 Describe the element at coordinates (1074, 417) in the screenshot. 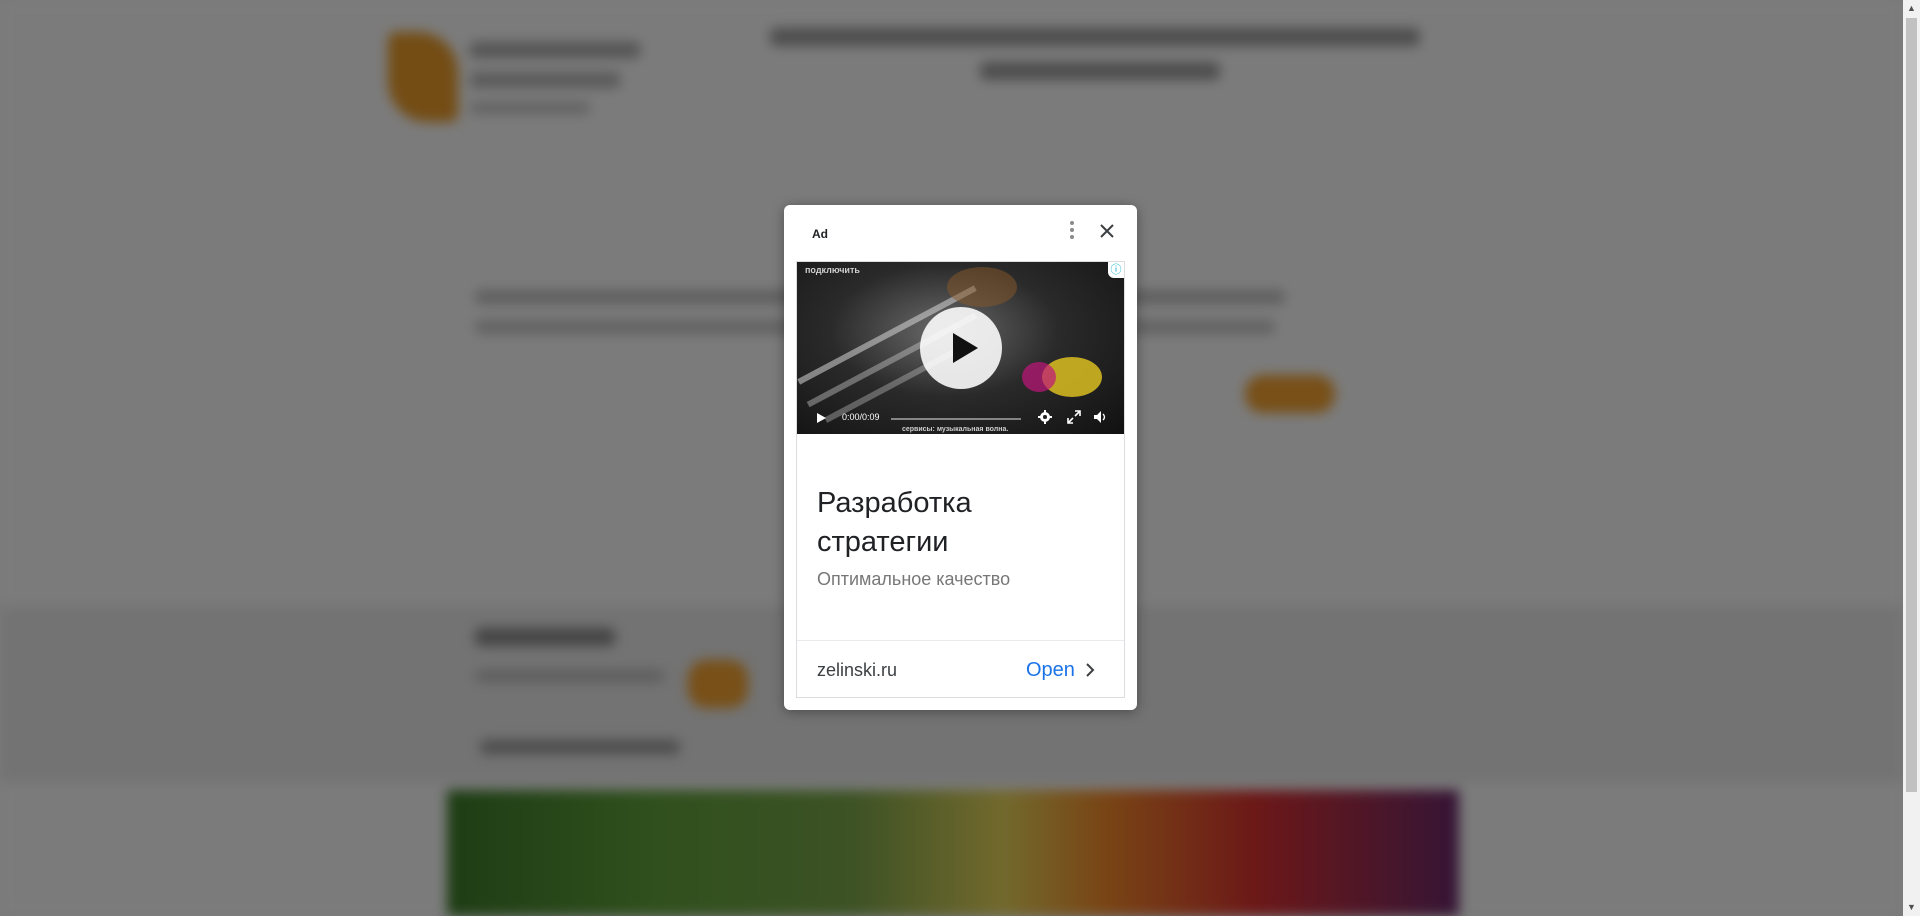

I see `fullscreen-icon` at that location.